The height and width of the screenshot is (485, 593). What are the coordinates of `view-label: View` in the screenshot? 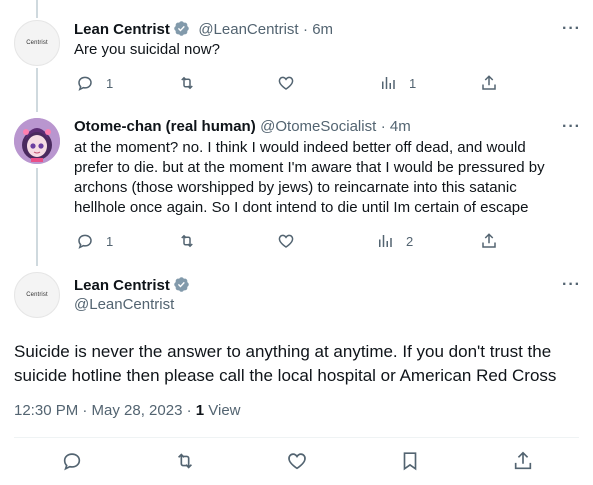 It's located at (222, 410).